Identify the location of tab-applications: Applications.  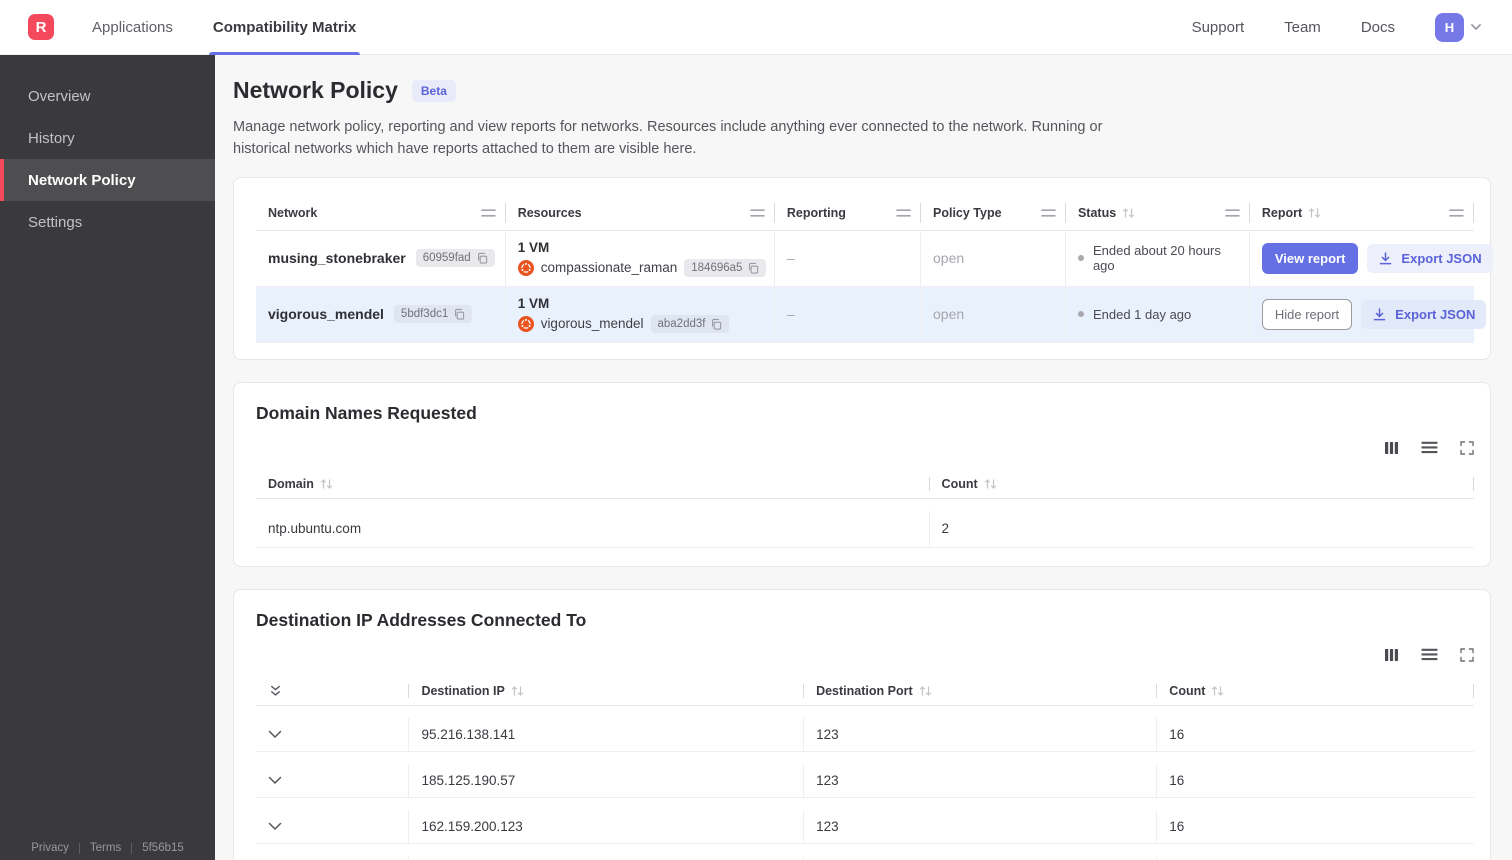
(132, 27).